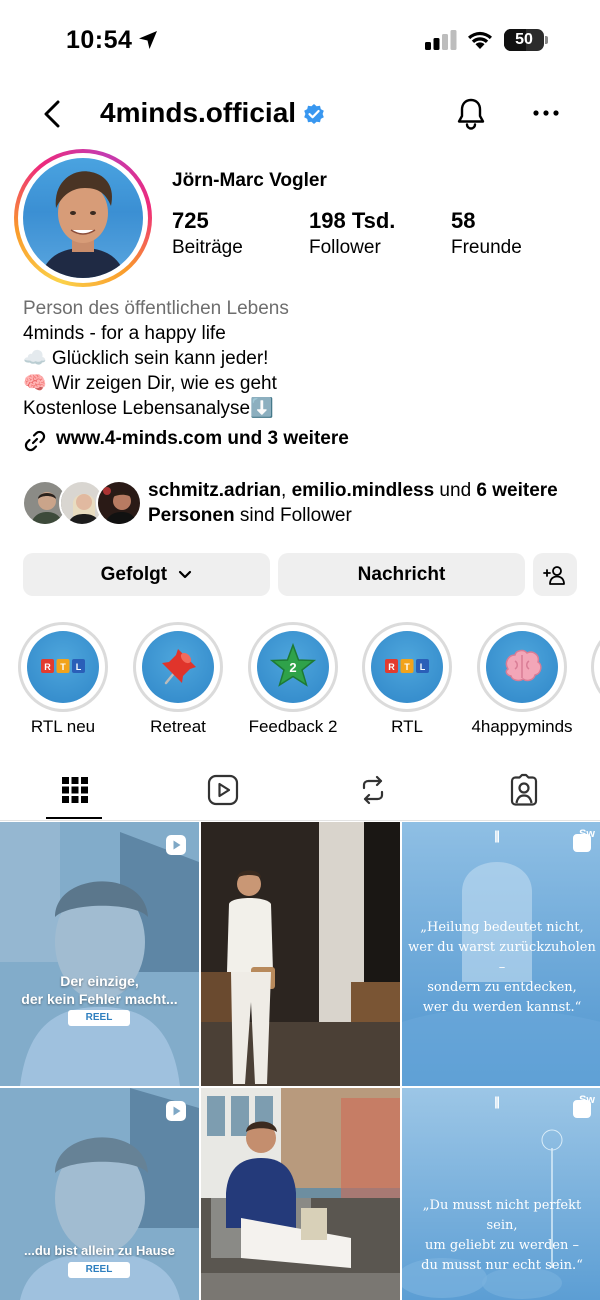 The image size is (600, 1300). What do you see at coordinates (185, 574) in the screenshot?
I see `chevron-down-icon` at bounding box center [185, 574].